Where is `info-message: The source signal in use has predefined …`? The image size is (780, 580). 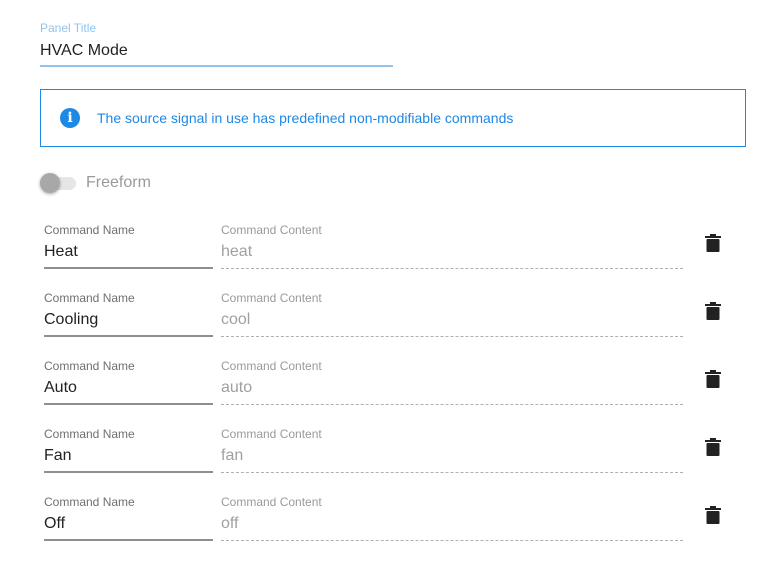 info-message: The source signal in use has predefined … is located at coordinates (305, 118).